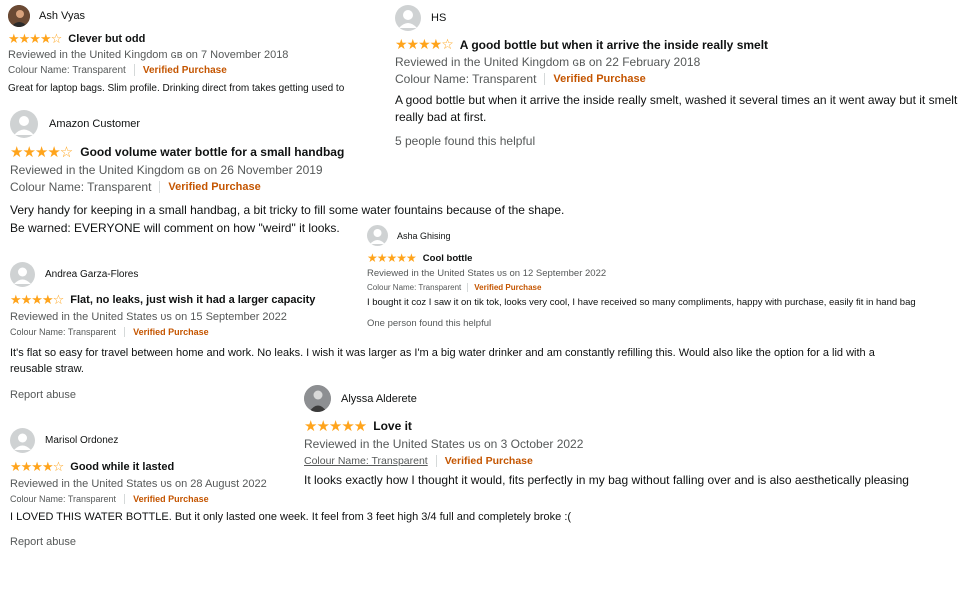  Describe the element at coordinates (106, 39) in the screenshot. I see `review-title: Clever but odd` at that location.